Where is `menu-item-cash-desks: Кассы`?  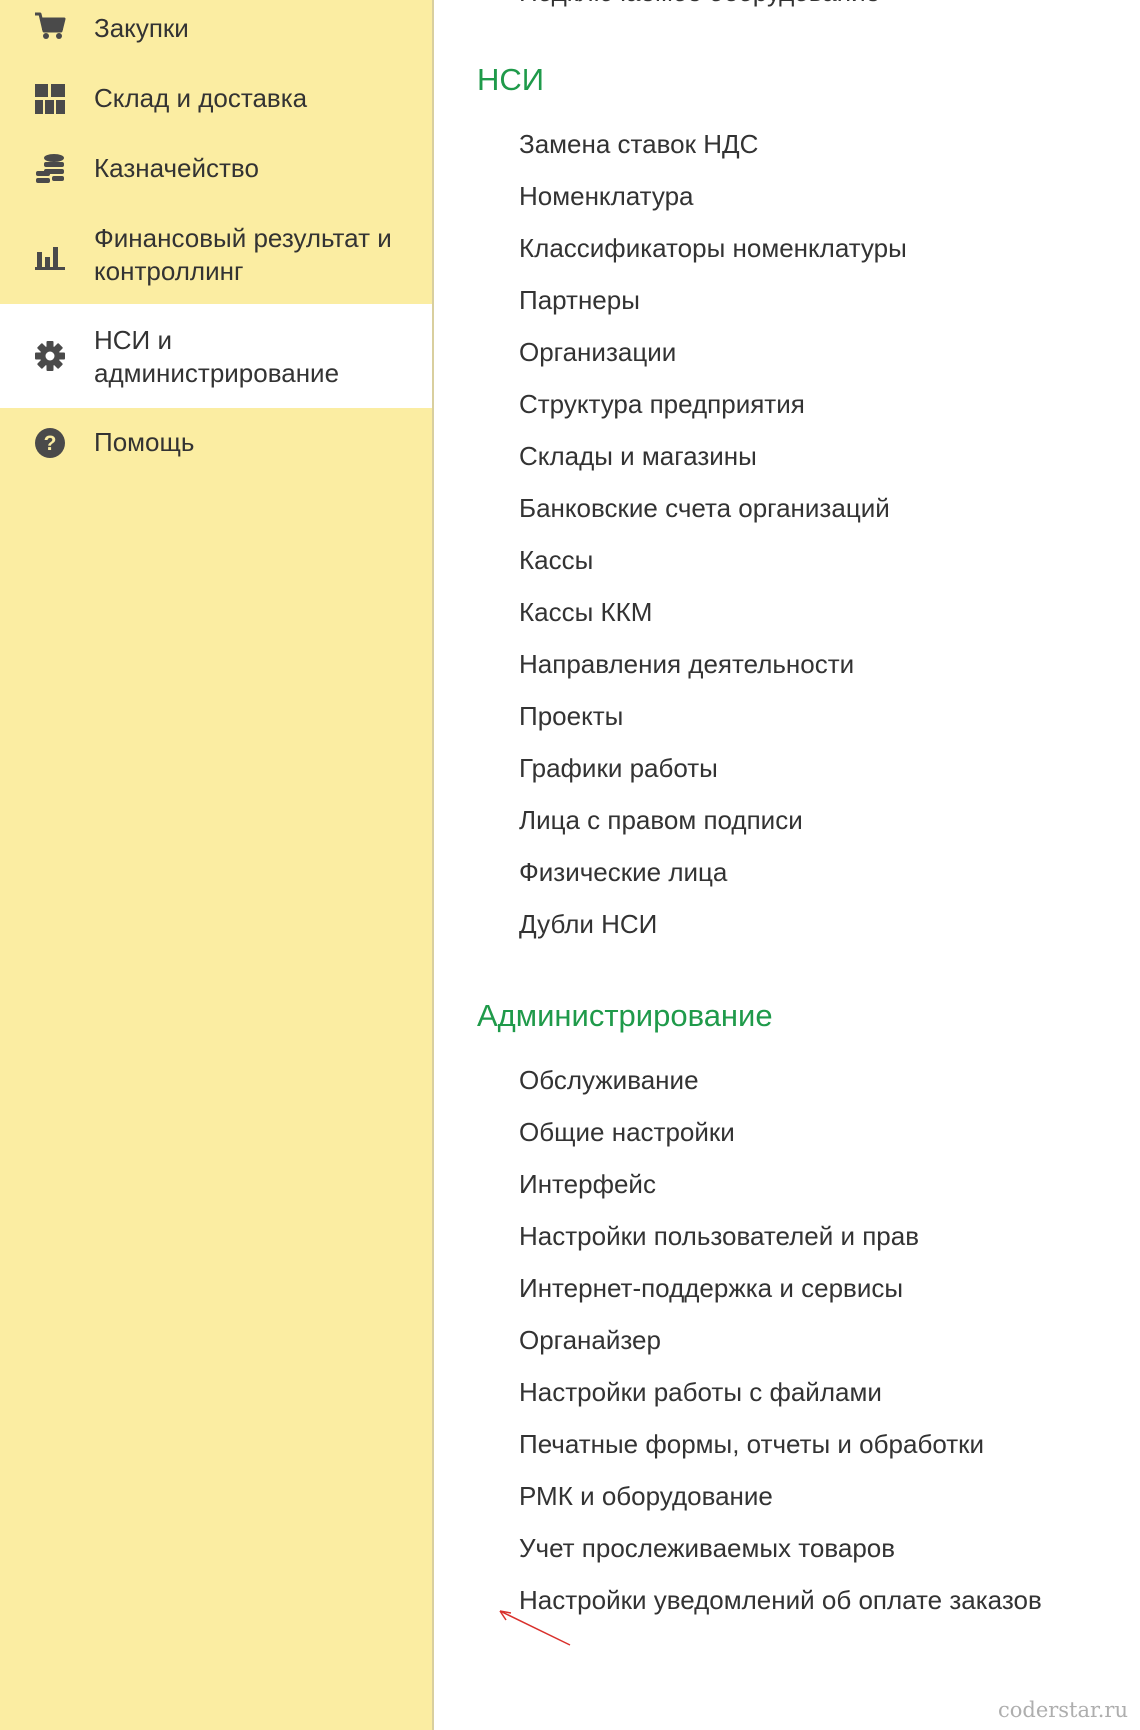
menu-item-cash-desks: Кассы is located at coordinates (556, 560).